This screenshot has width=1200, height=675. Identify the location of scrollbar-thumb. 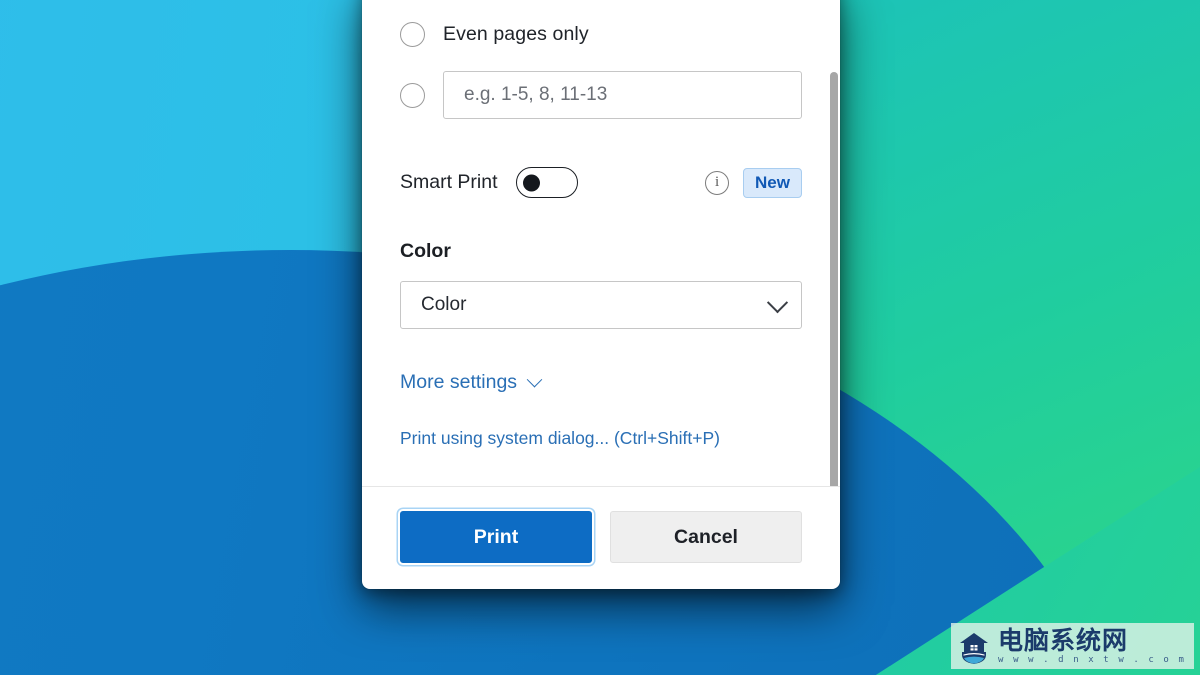
(834, 279).